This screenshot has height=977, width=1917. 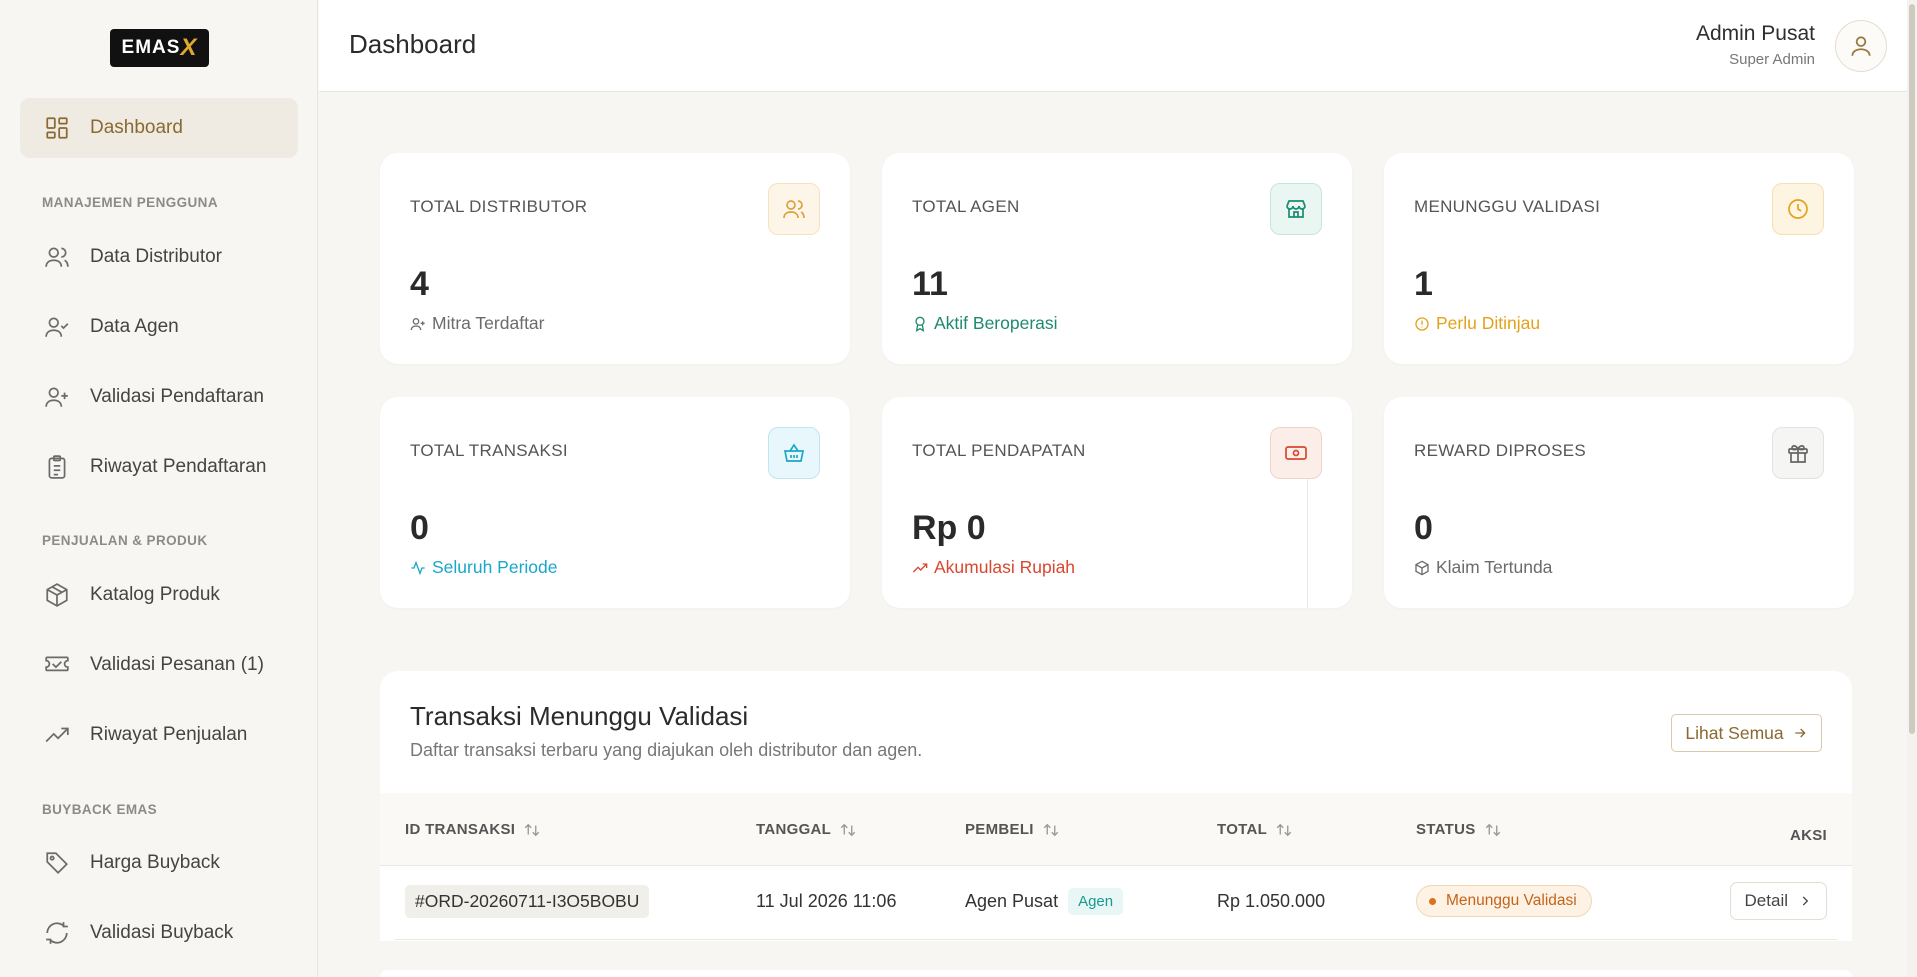 What do you see at coordinates (1423, 284) in the screenshot?
I see `stat-value: 1` at bounding box center [1423, 284].